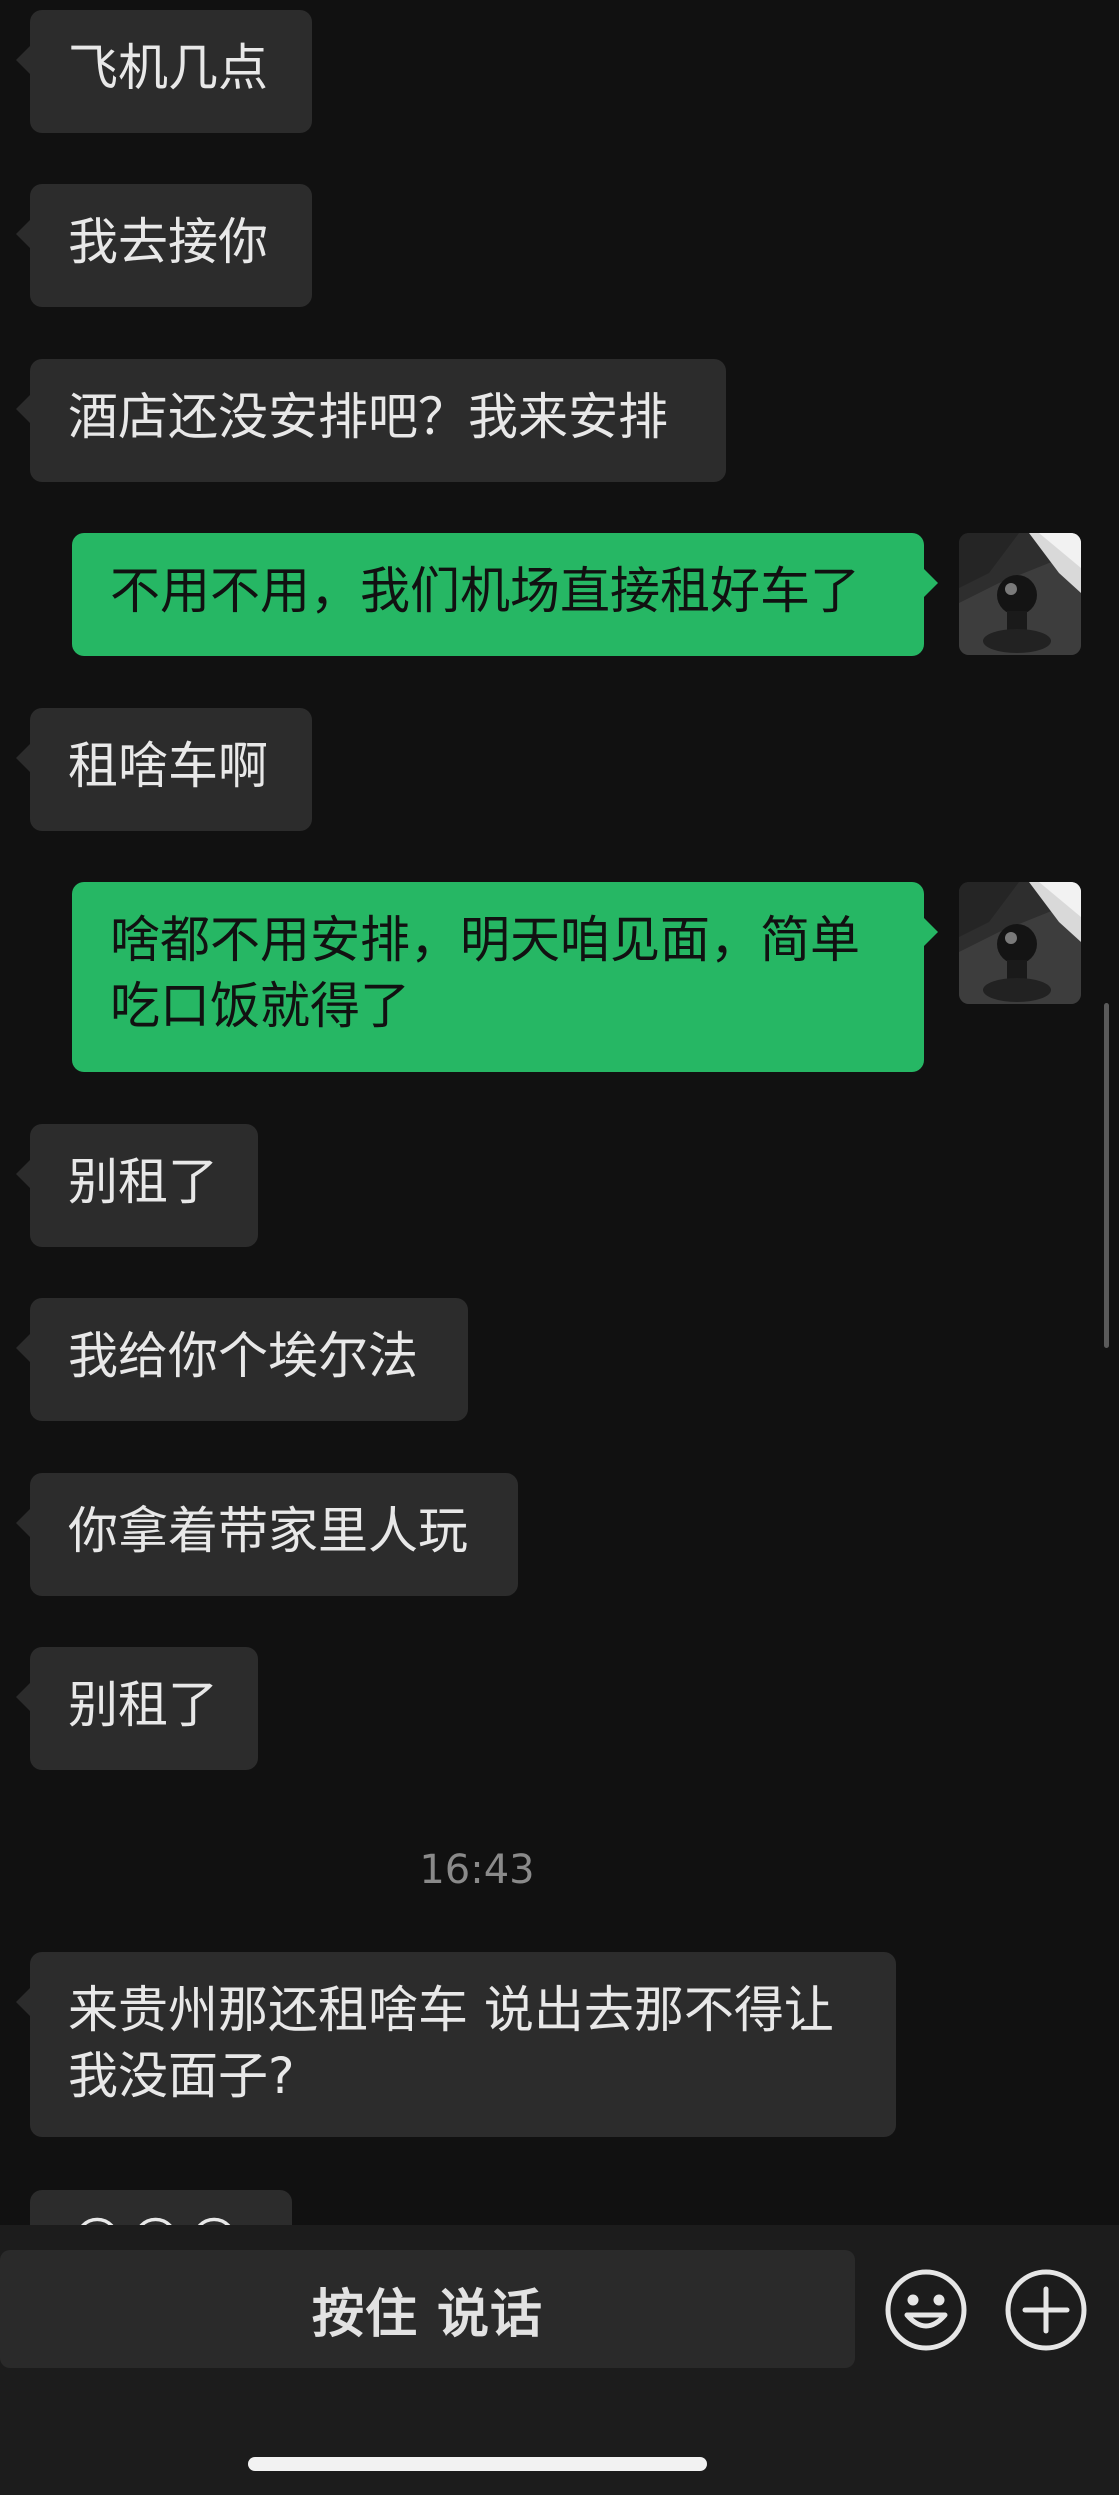 The width and height of the screenshot is (1119, 2495). I want to click on chat-input-bar: 按住 说话, so click(559, 2360).